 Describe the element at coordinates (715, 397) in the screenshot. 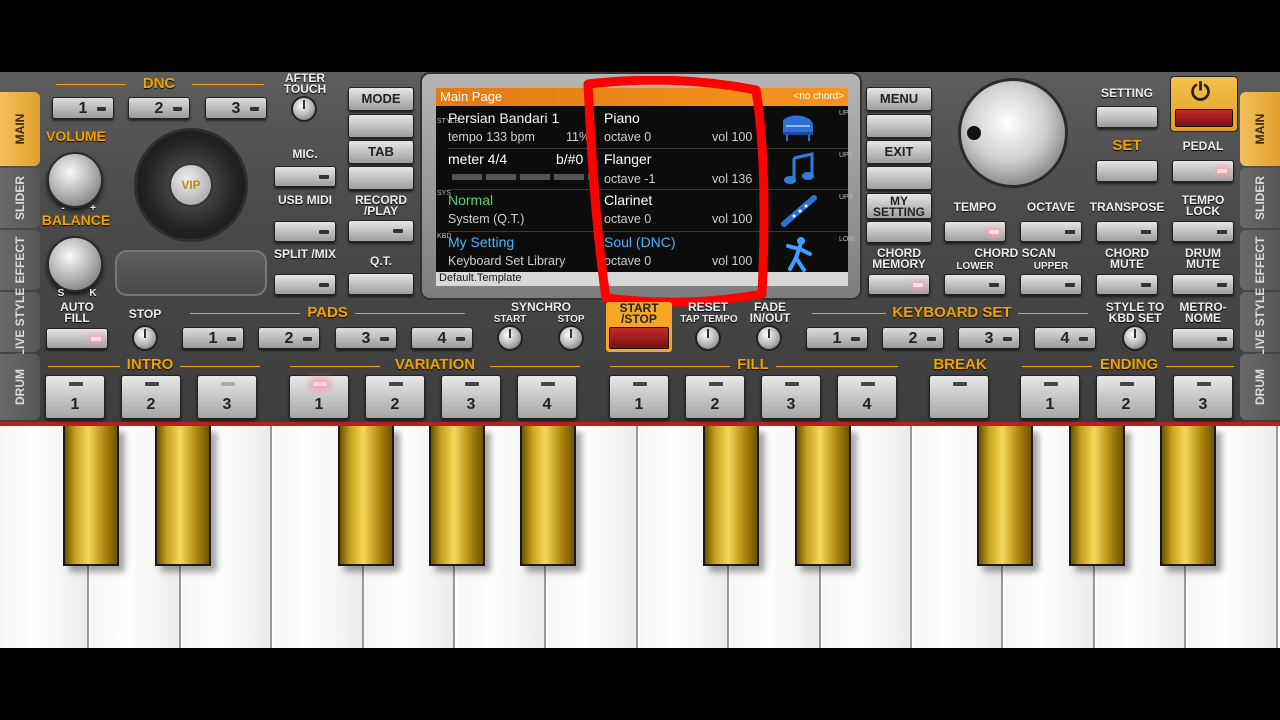

I see `fill-button-2: 2` at that location.